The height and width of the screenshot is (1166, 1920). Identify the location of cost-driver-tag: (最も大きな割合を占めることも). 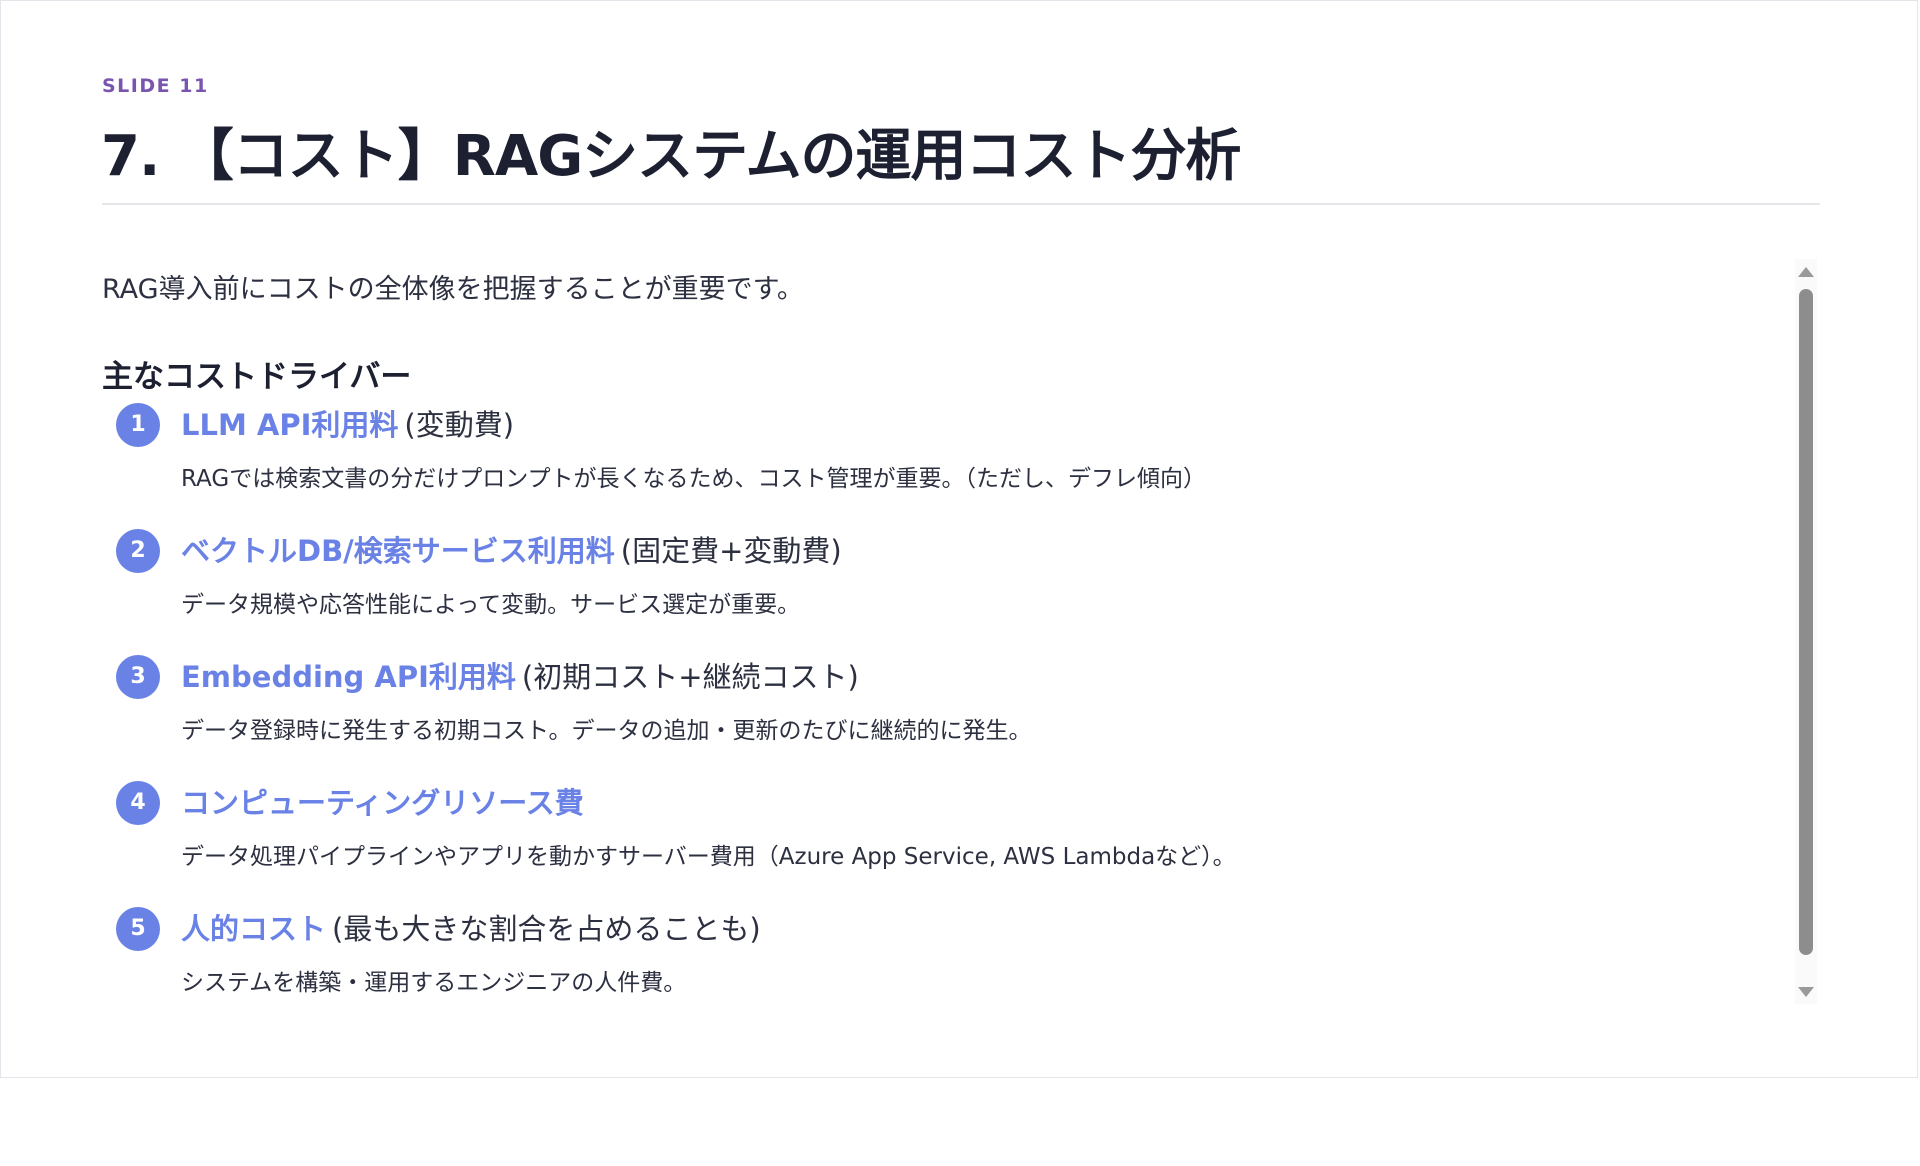
(546, 929).